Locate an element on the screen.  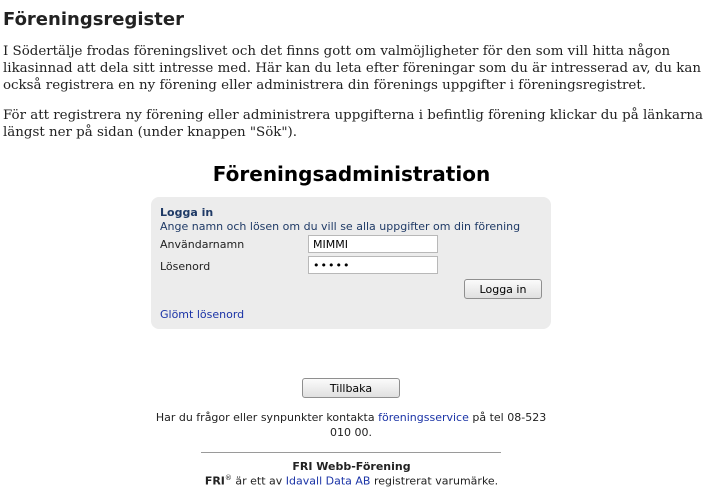
password-label: Lösenord is located at coordinates (185, 266).